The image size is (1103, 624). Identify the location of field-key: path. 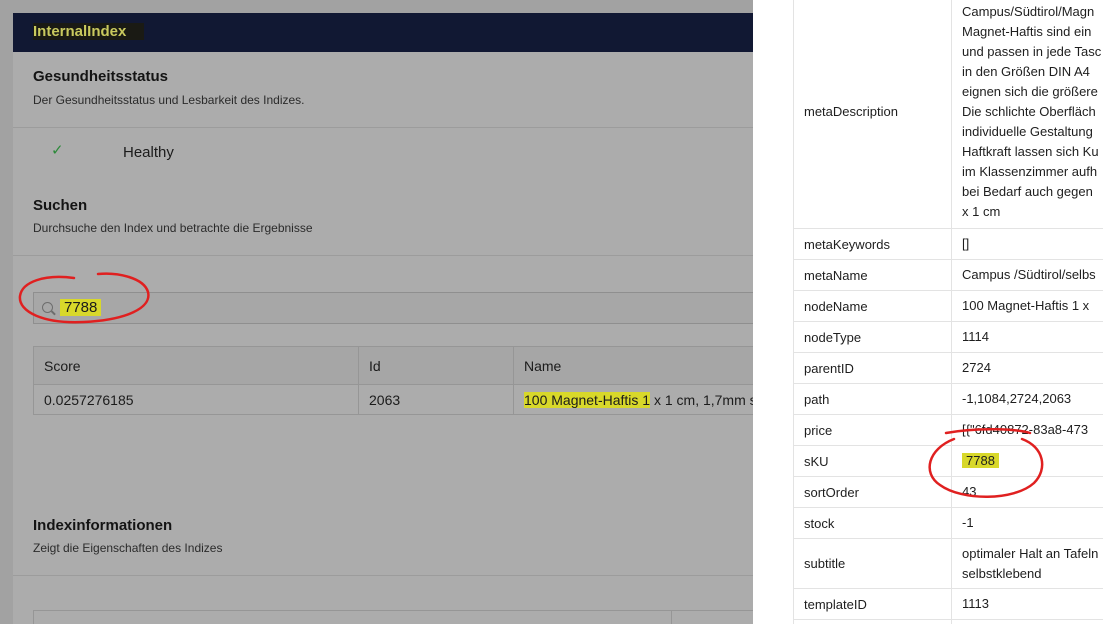
(872, 399).